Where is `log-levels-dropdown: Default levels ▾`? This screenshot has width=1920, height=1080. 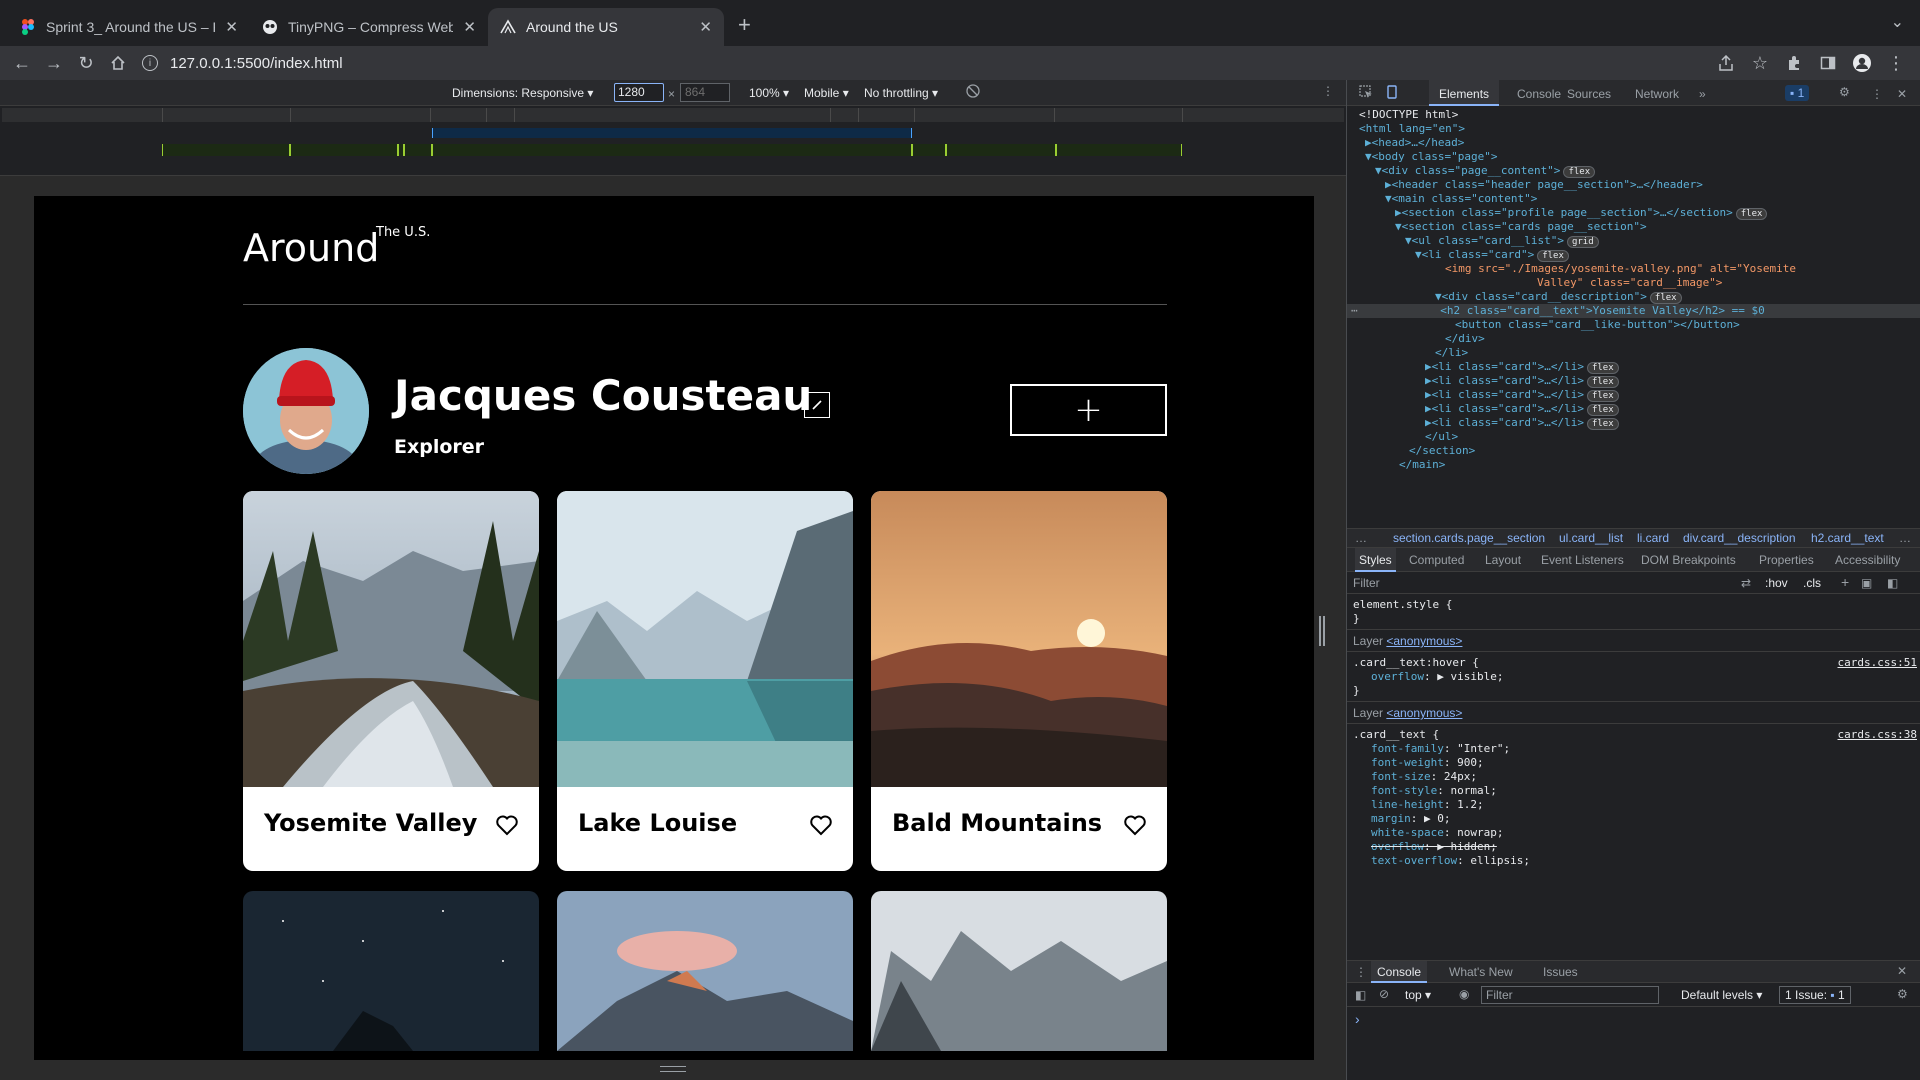 log-levels-dropdown: Default levels ▾ is located at coordinates (1721, 995).